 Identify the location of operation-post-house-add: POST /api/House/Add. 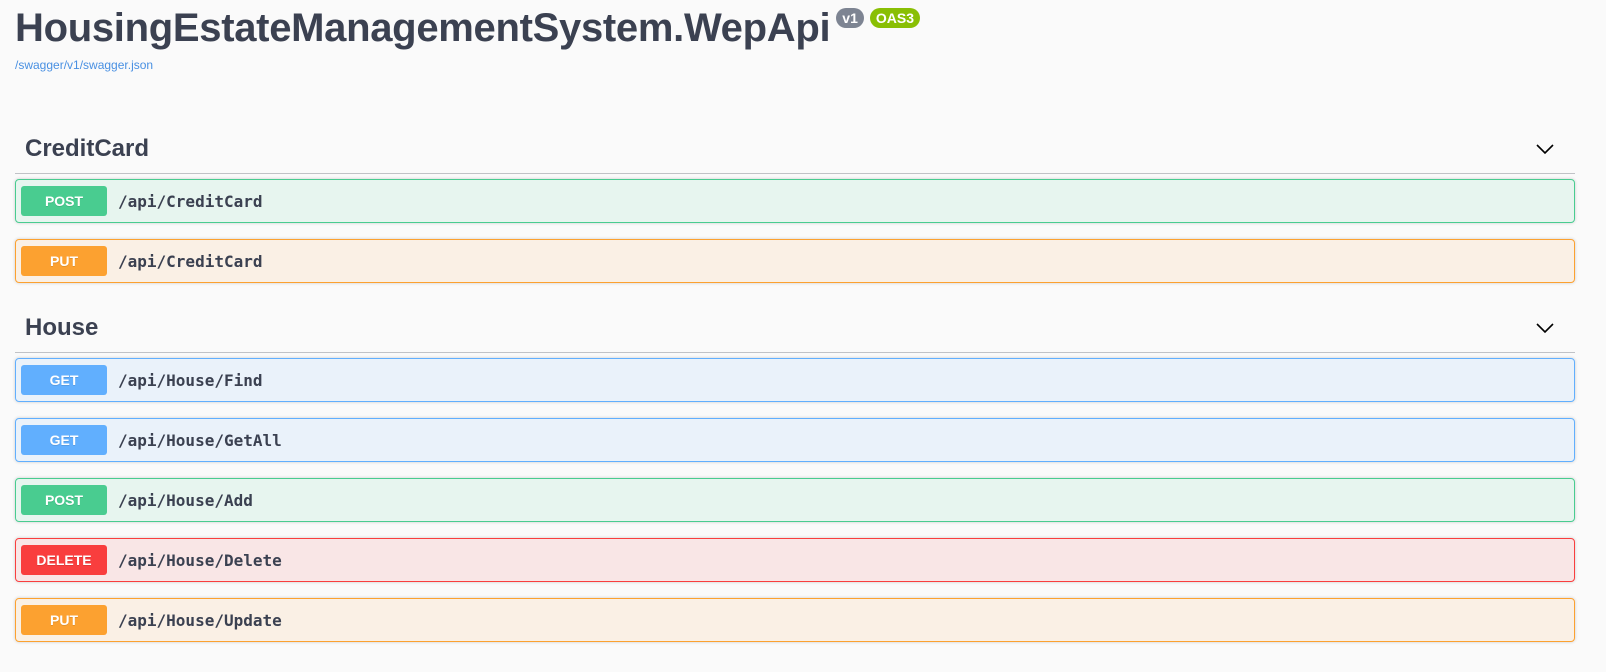
(795, 500).